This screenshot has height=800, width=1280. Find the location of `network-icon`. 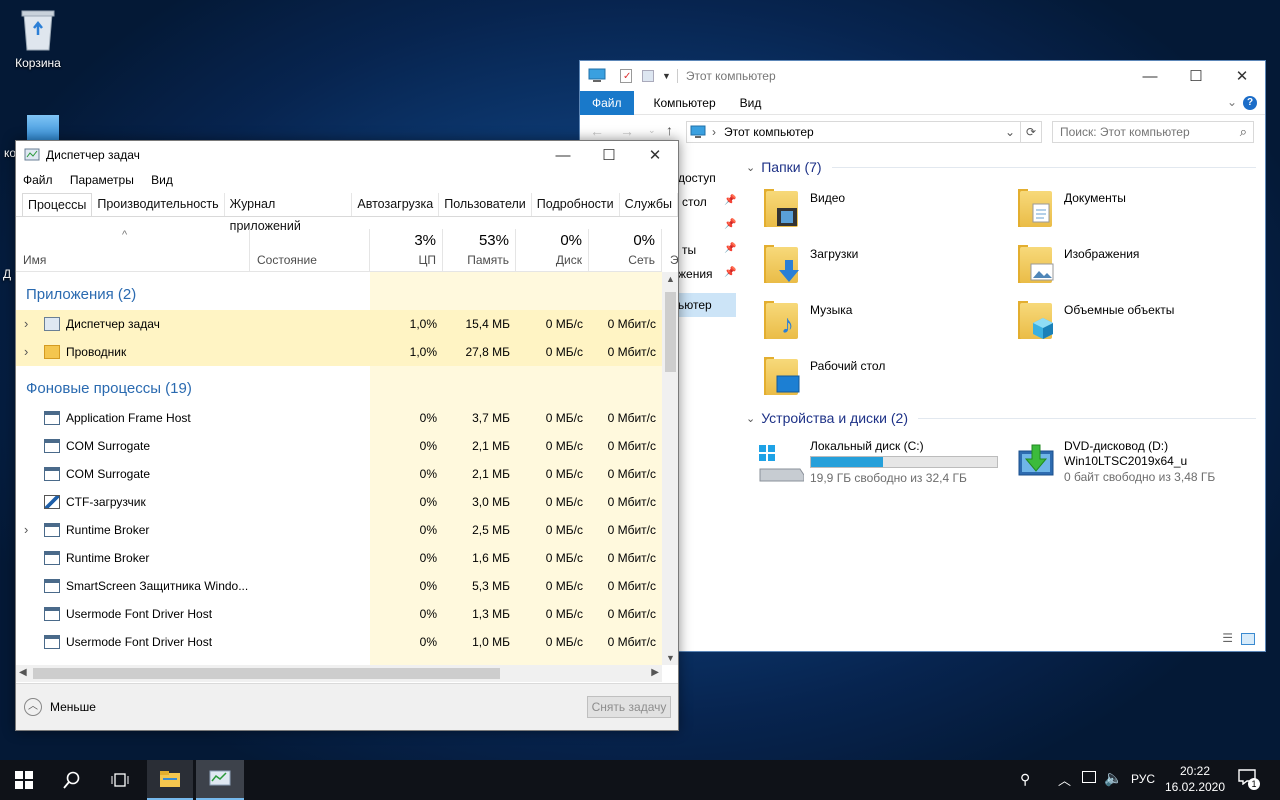

network-icon is located at coordinates (1089, 777).